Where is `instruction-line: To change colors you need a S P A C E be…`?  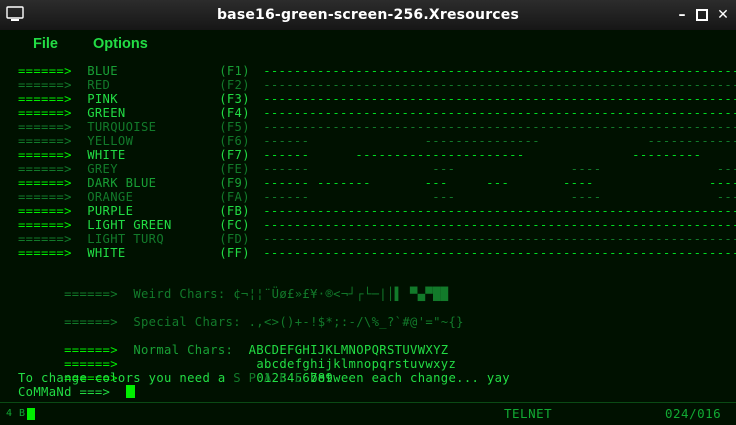 instruction-line: To change colors you need a S P A C E be… is located at coordinates (264, 378).